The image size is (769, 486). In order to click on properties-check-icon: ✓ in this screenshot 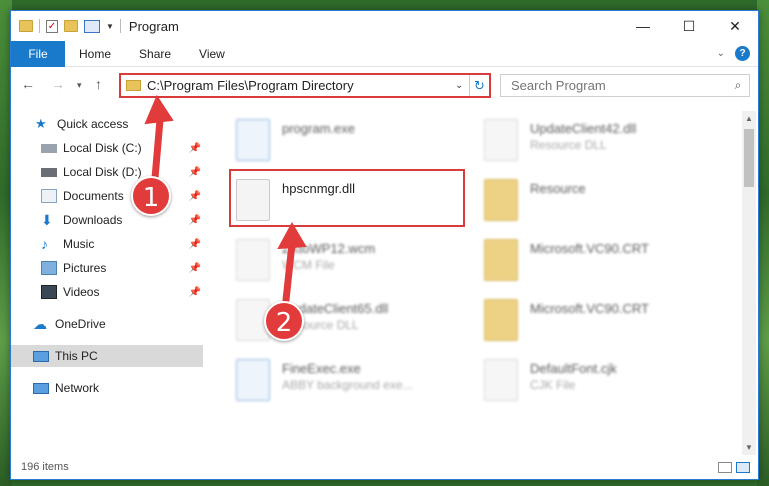, I will do `click(52, 26)`.